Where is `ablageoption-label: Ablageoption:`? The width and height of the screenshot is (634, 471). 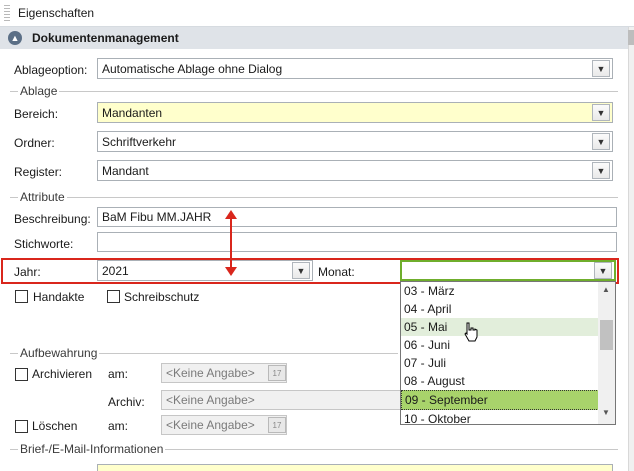 ablageoption-label: Ablageoption: is located at coordinates (51, 70).